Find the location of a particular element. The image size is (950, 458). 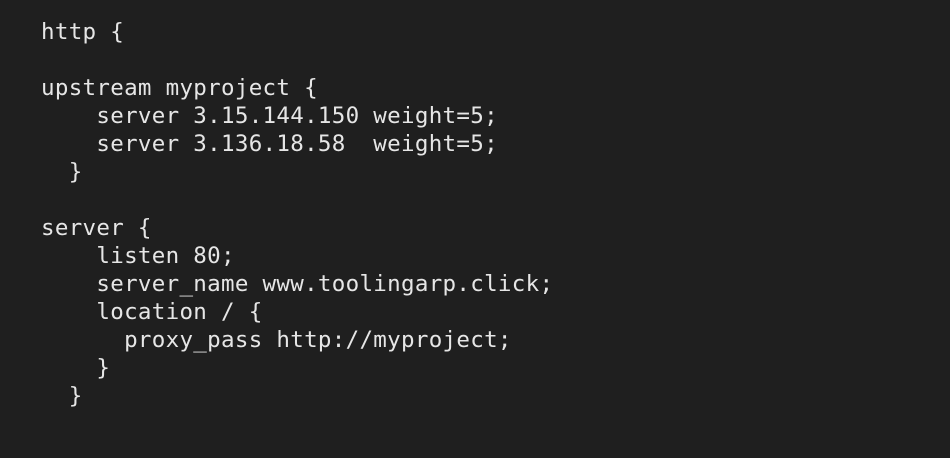

code-line-8: server { is located at coordinates (96, 228).